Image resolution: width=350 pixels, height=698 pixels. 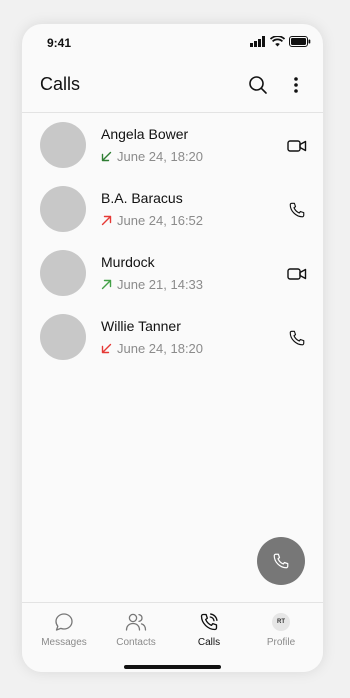 I want to click on call-date: June 24, 16:52, so click(x=160, y=220).